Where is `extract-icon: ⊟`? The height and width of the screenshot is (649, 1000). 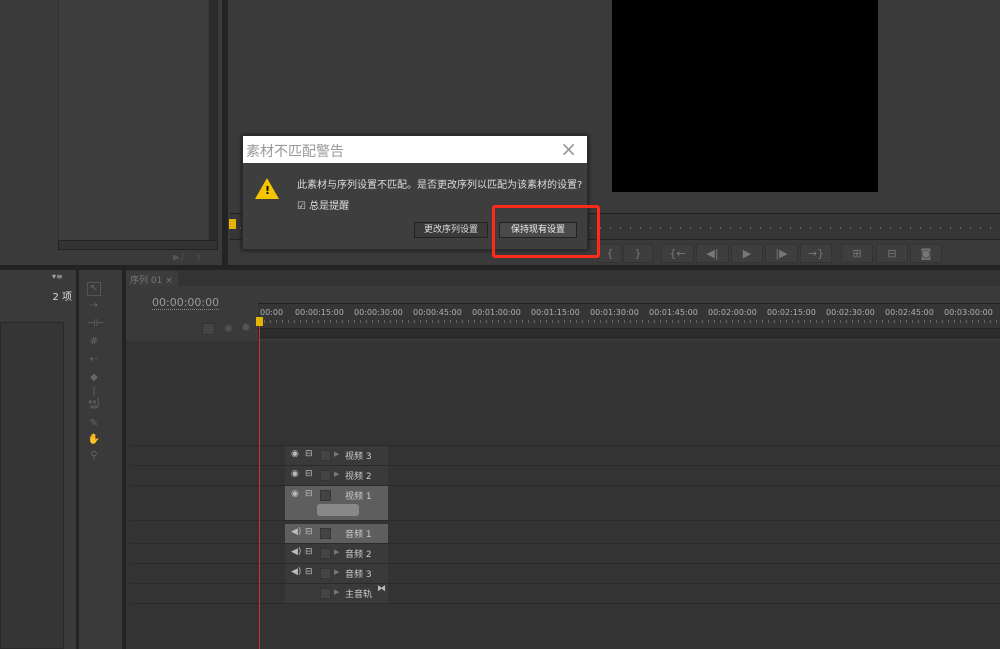
extract-icon: ⊟ is located at coordinates (892, 253).